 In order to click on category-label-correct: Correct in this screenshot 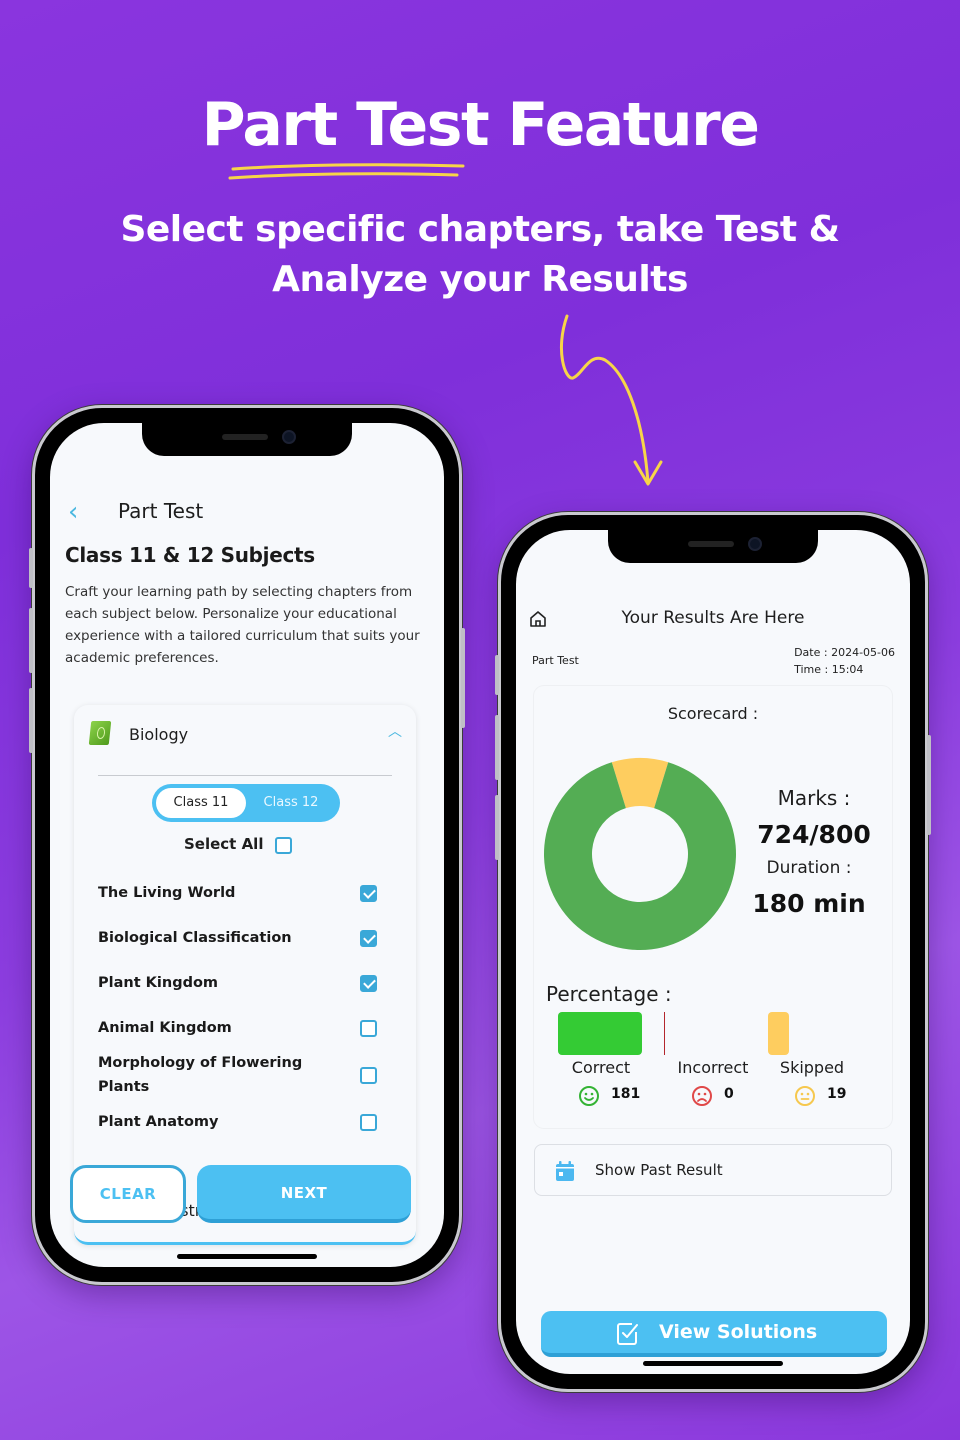, I will do `click(601, 1067)`.